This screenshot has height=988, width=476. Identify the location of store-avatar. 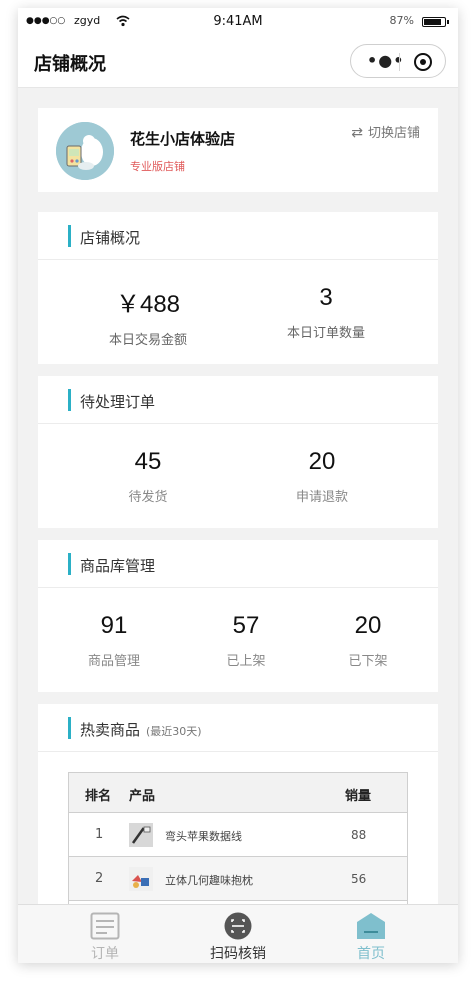
(85, 151).